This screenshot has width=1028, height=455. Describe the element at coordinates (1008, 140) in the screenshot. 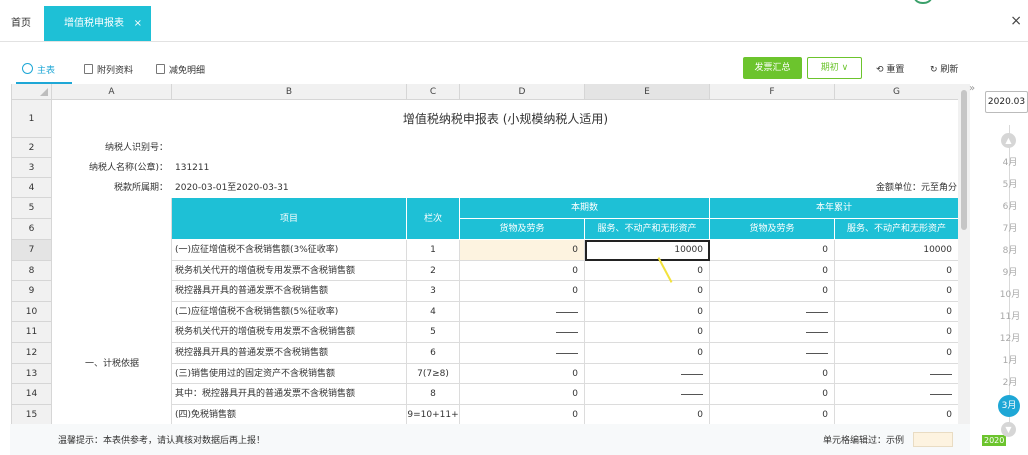

I see `period-up-icon: ▲` at that location.